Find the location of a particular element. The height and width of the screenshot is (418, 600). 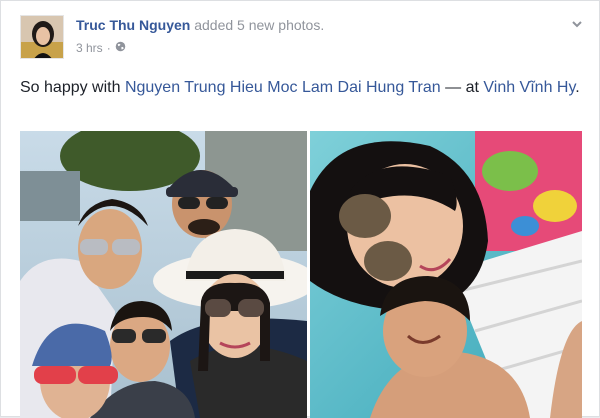

post-options-chevron-down-icon is located at coordinates (577, 23).